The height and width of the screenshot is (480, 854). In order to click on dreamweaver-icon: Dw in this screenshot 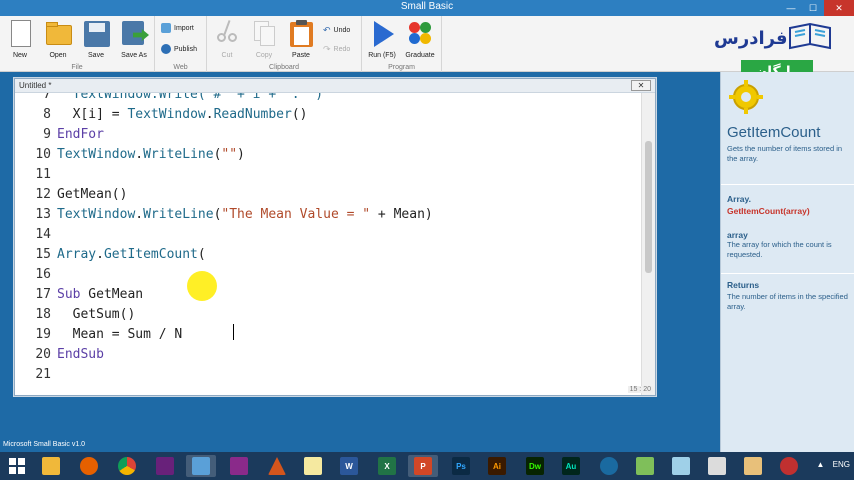, I will do `click(535, 466)`.